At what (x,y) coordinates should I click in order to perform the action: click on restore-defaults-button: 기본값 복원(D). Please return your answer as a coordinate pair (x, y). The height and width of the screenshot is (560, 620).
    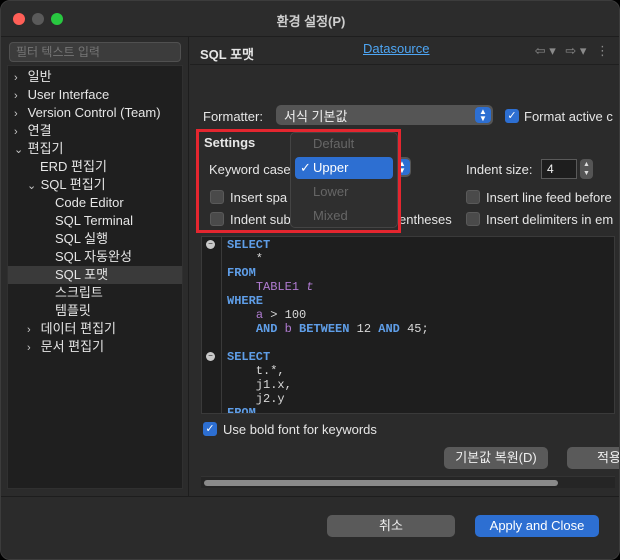
    Looking at the image, I should click on (496, 458).